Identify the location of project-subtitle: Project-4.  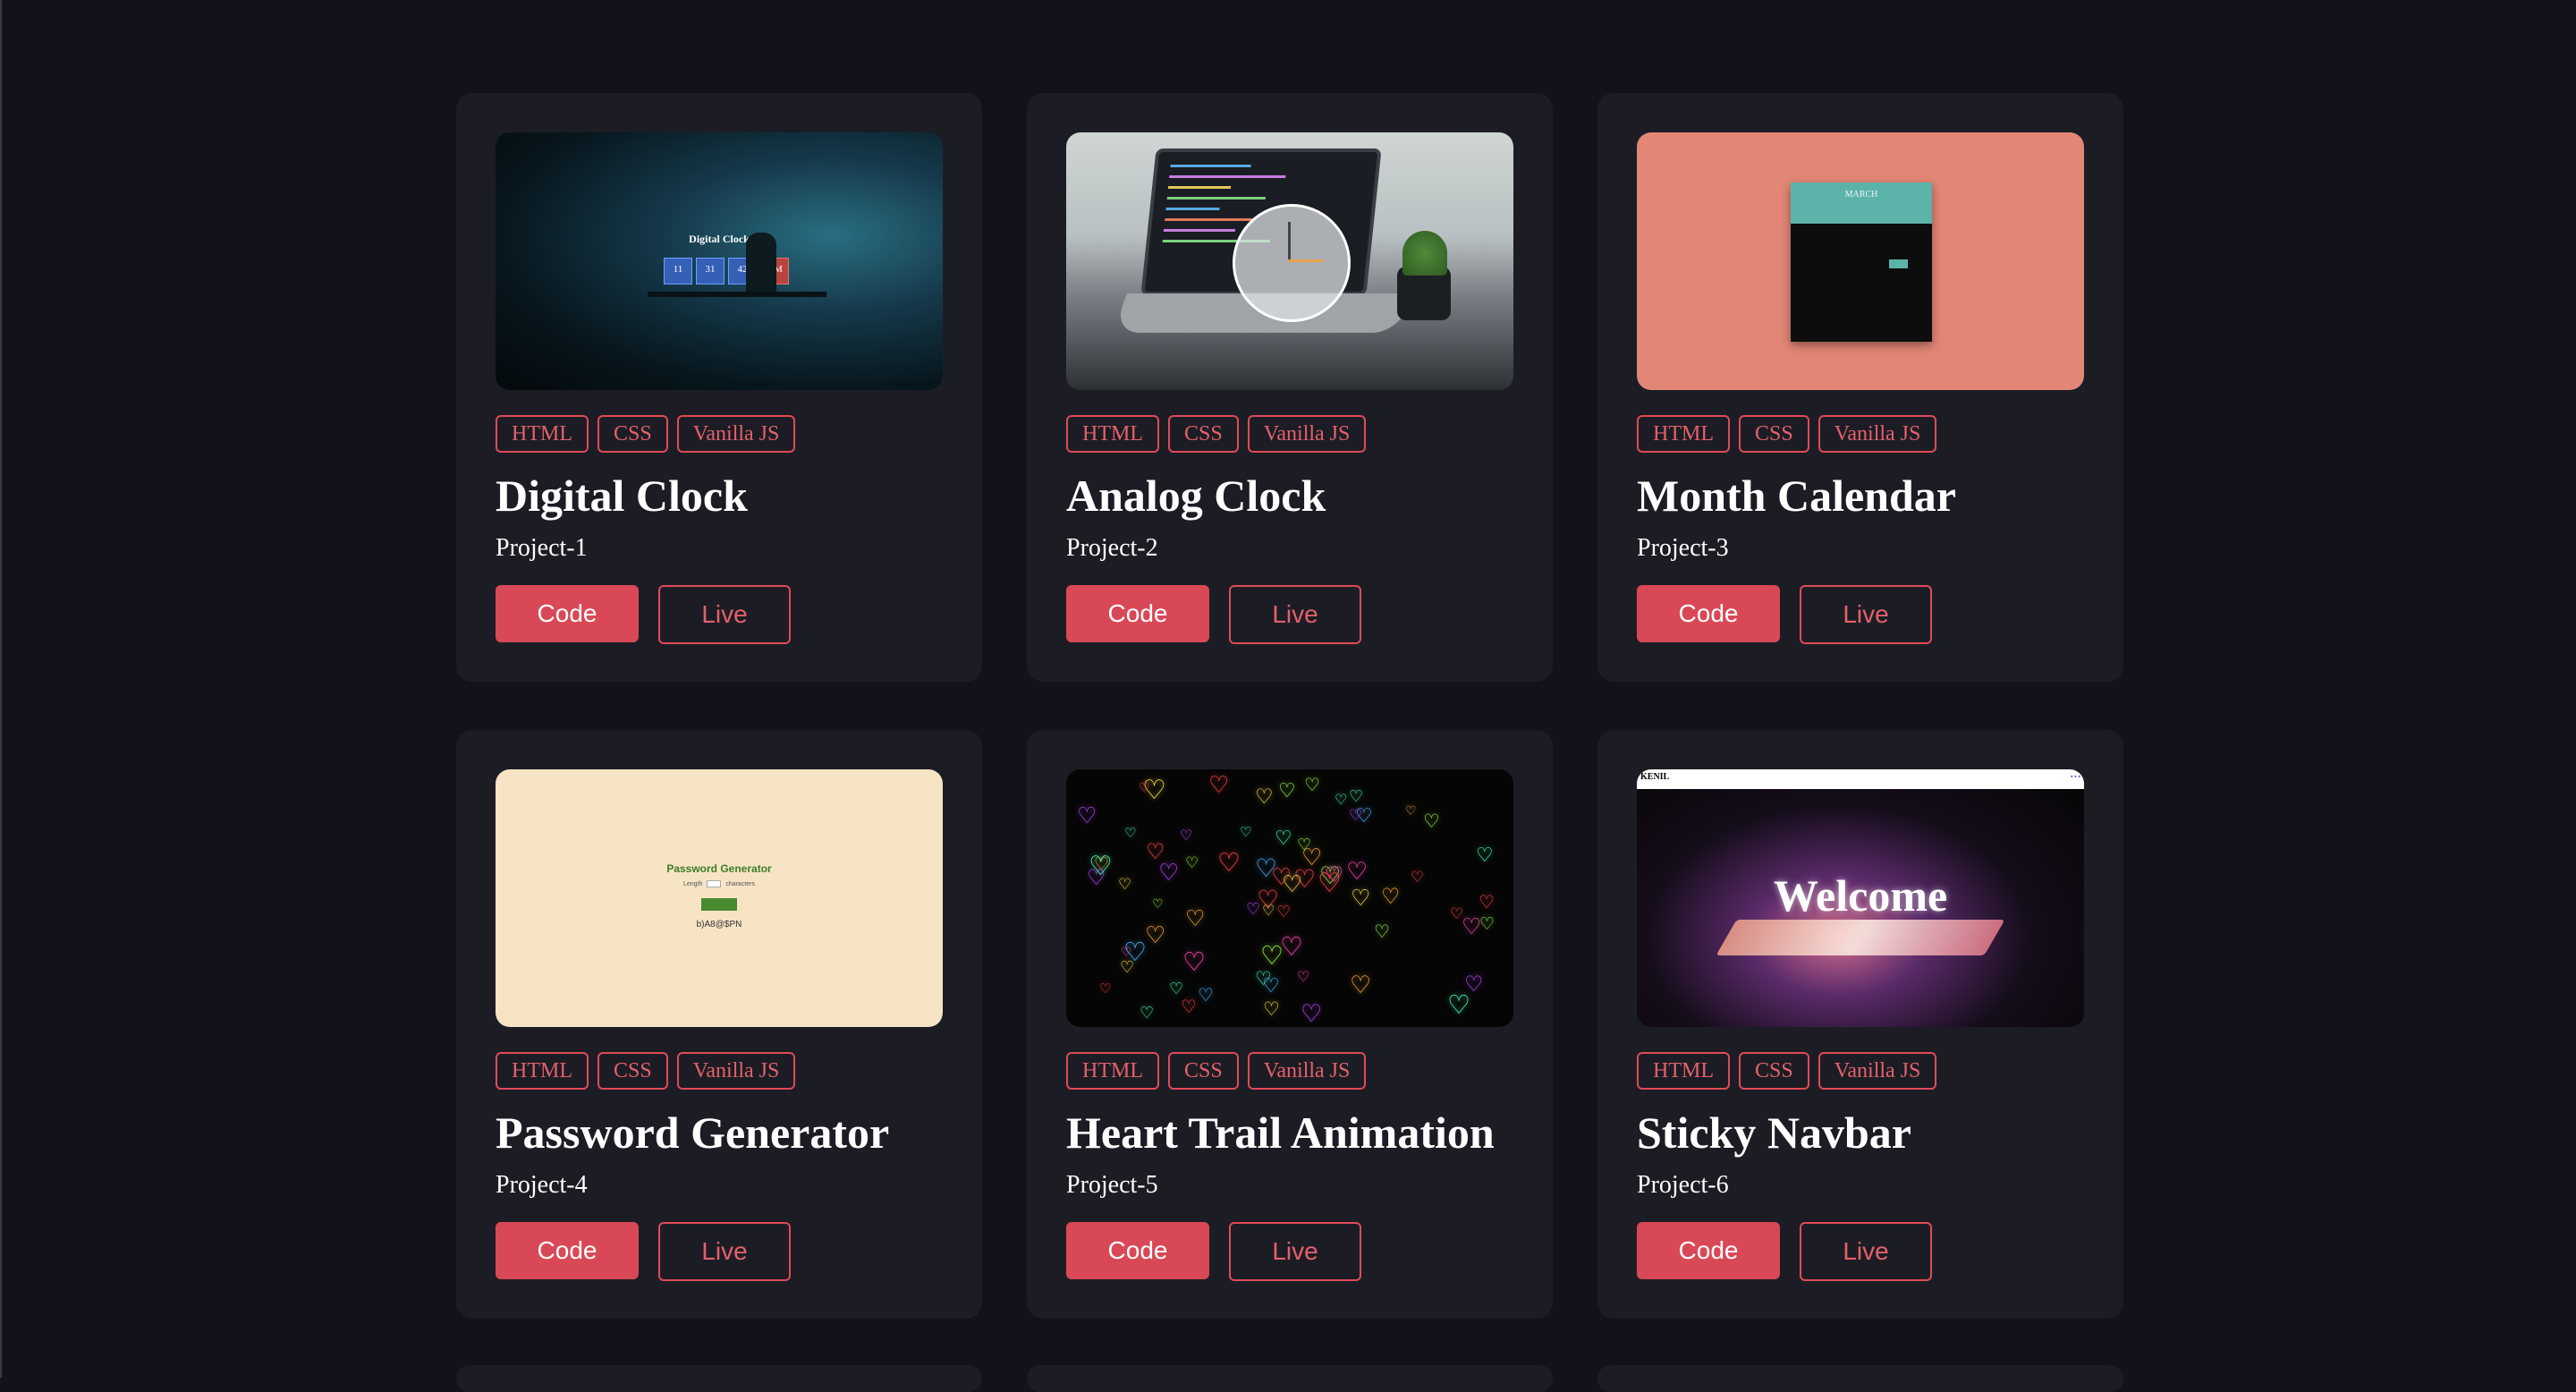
(542, 1185).